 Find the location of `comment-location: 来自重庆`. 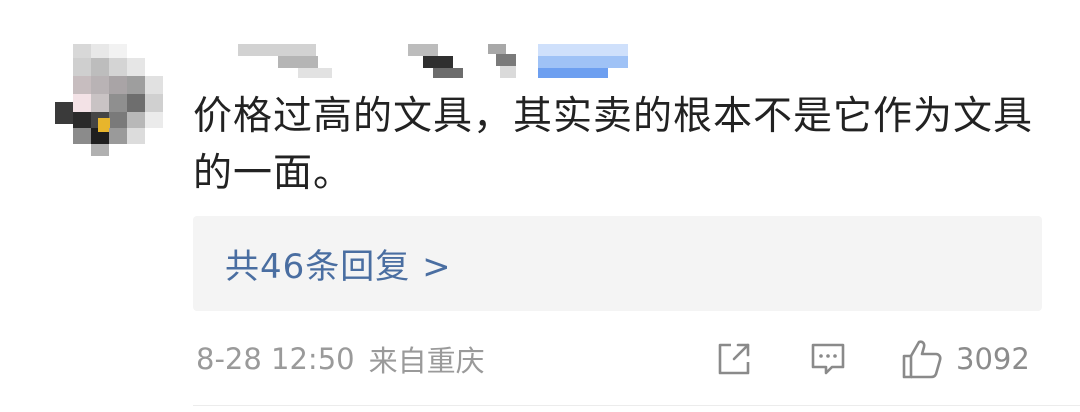

comment-location: 来自重庆 is located at coordinates (426, 361).